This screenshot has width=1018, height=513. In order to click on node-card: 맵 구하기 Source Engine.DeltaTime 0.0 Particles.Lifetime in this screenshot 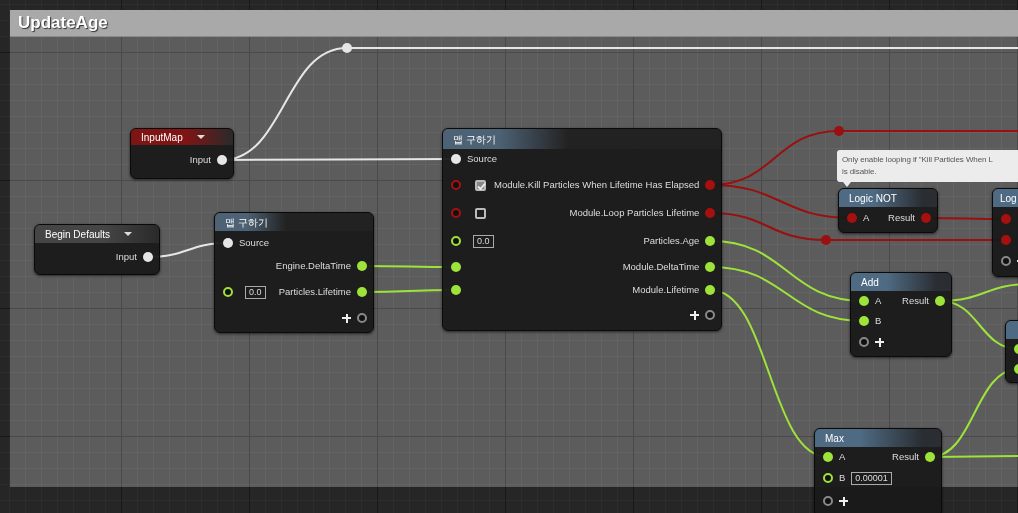, I will do `click(294, 272)`.